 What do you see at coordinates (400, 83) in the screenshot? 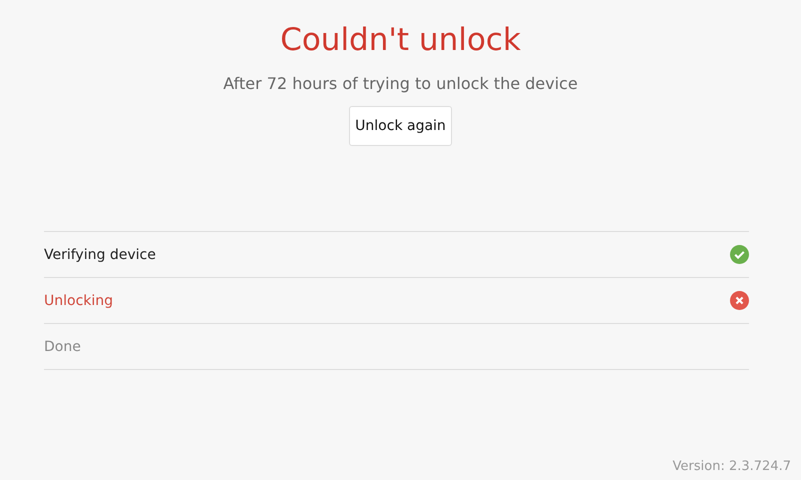
I see `subtitle: After 72 hours of trying to unlock the device` at bounding box center [400, 83].